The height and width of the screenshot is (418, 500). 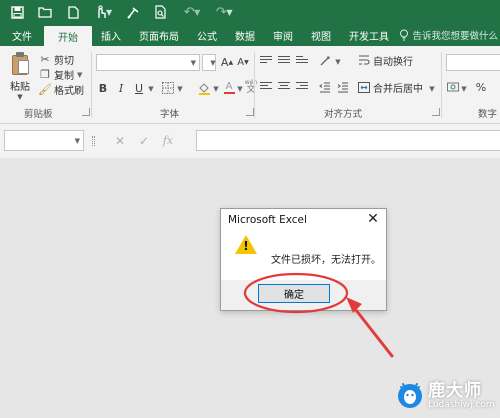 I want to click on underline-label: U, so click(x=139, y=88).